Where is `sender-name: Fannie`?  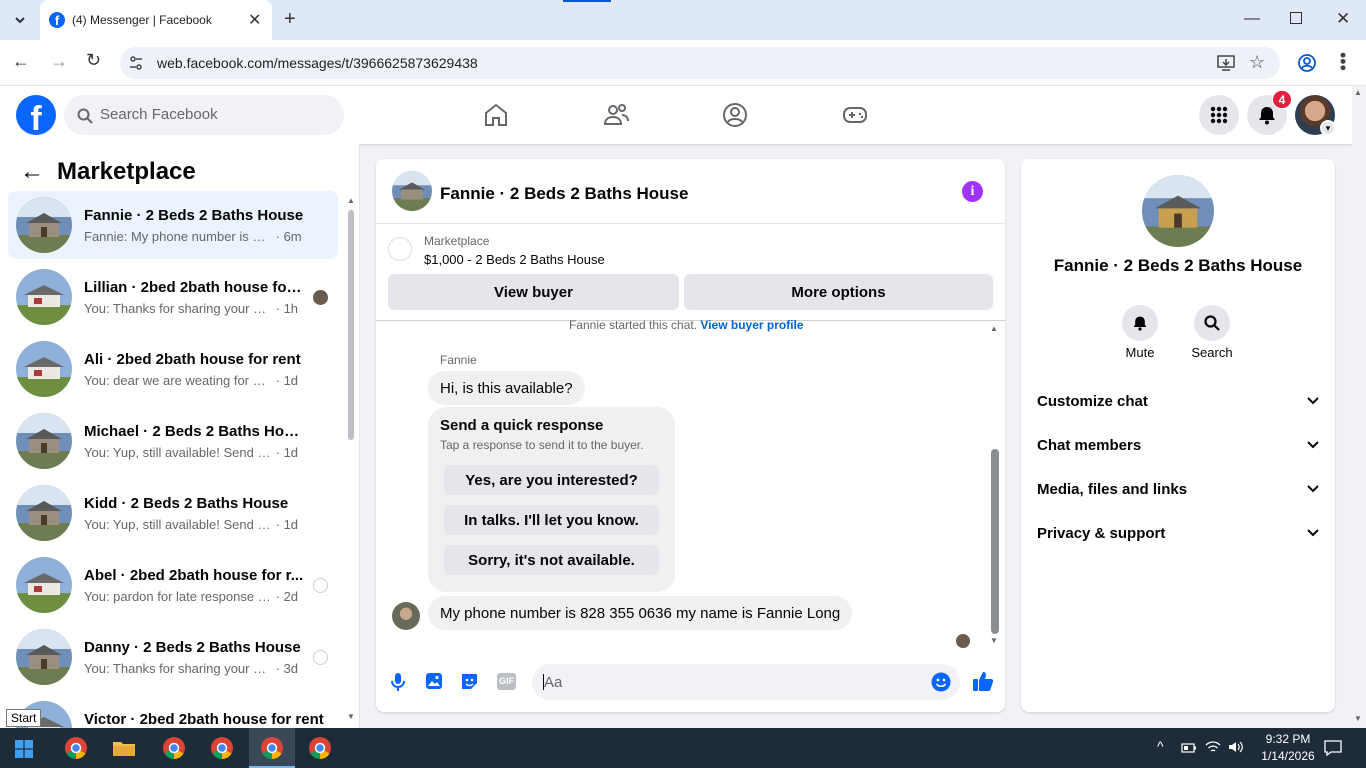
sender-name: Fannie is located at coordinates (458, 360).